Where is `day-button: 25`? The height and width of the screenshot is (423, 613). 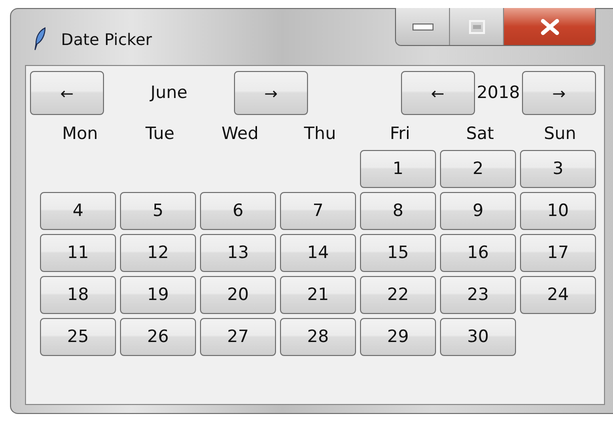 day-button: 25 is located at coordinates (78, 337).